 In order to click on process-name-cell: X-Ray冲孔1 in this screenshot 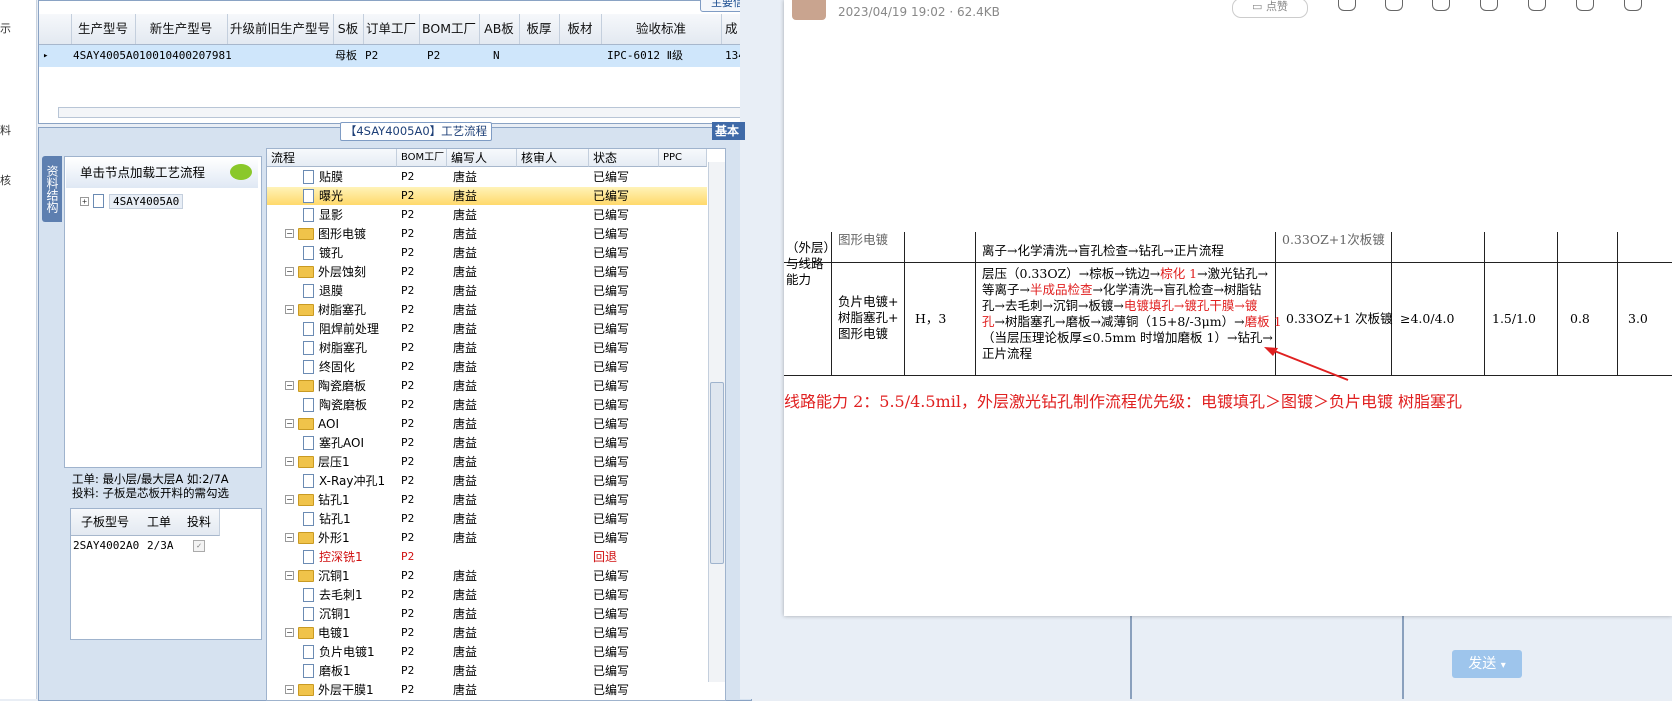, I will do `click(344, 481)`.